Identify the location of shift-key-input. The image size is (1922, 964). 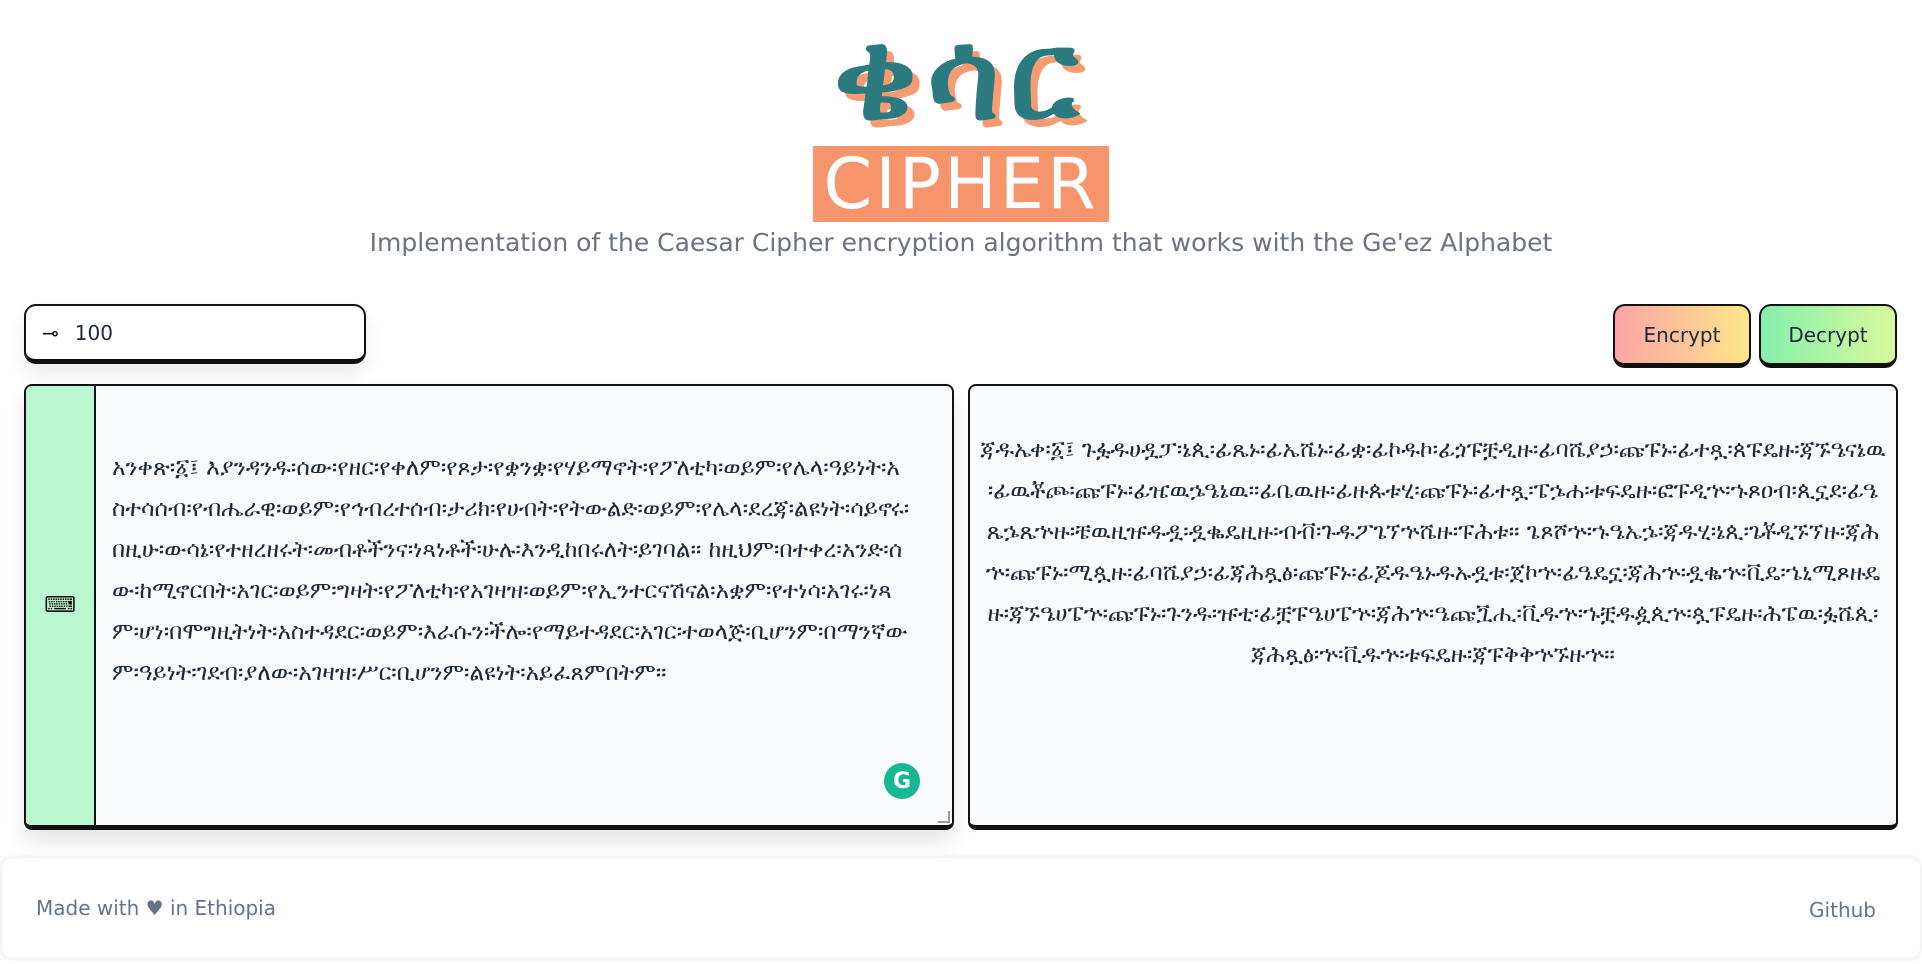
(194, 332).